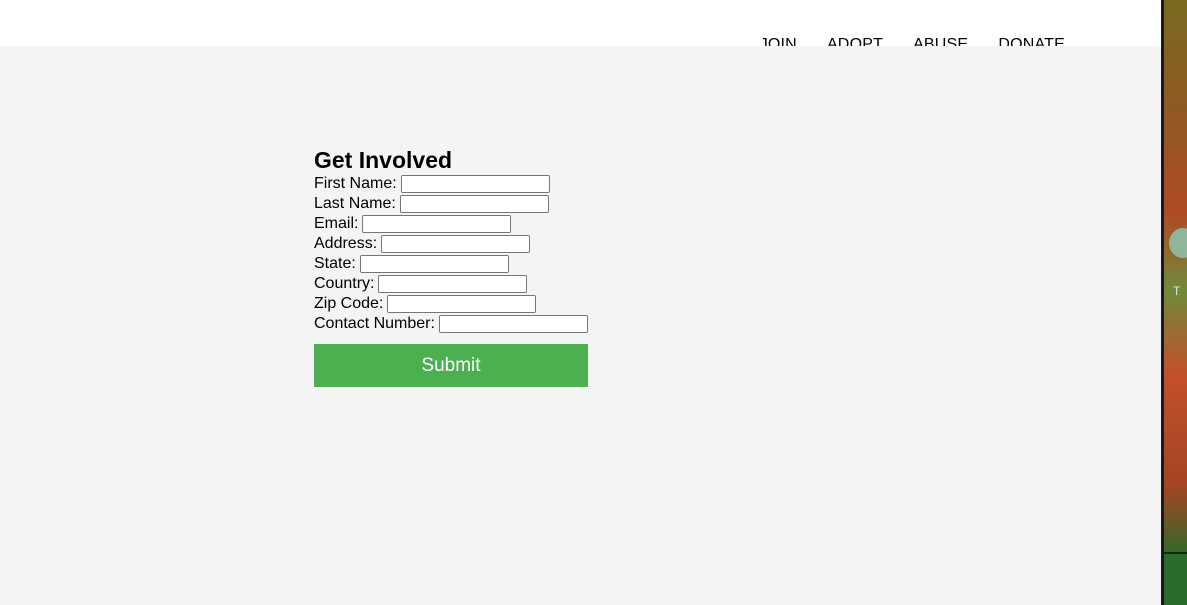 The height and width of the screenshot is (605, 1187). What do you see at coordinates (344, 283) in the screenshot?
I see `country-label: Country:` at bounding box center [344, 283].